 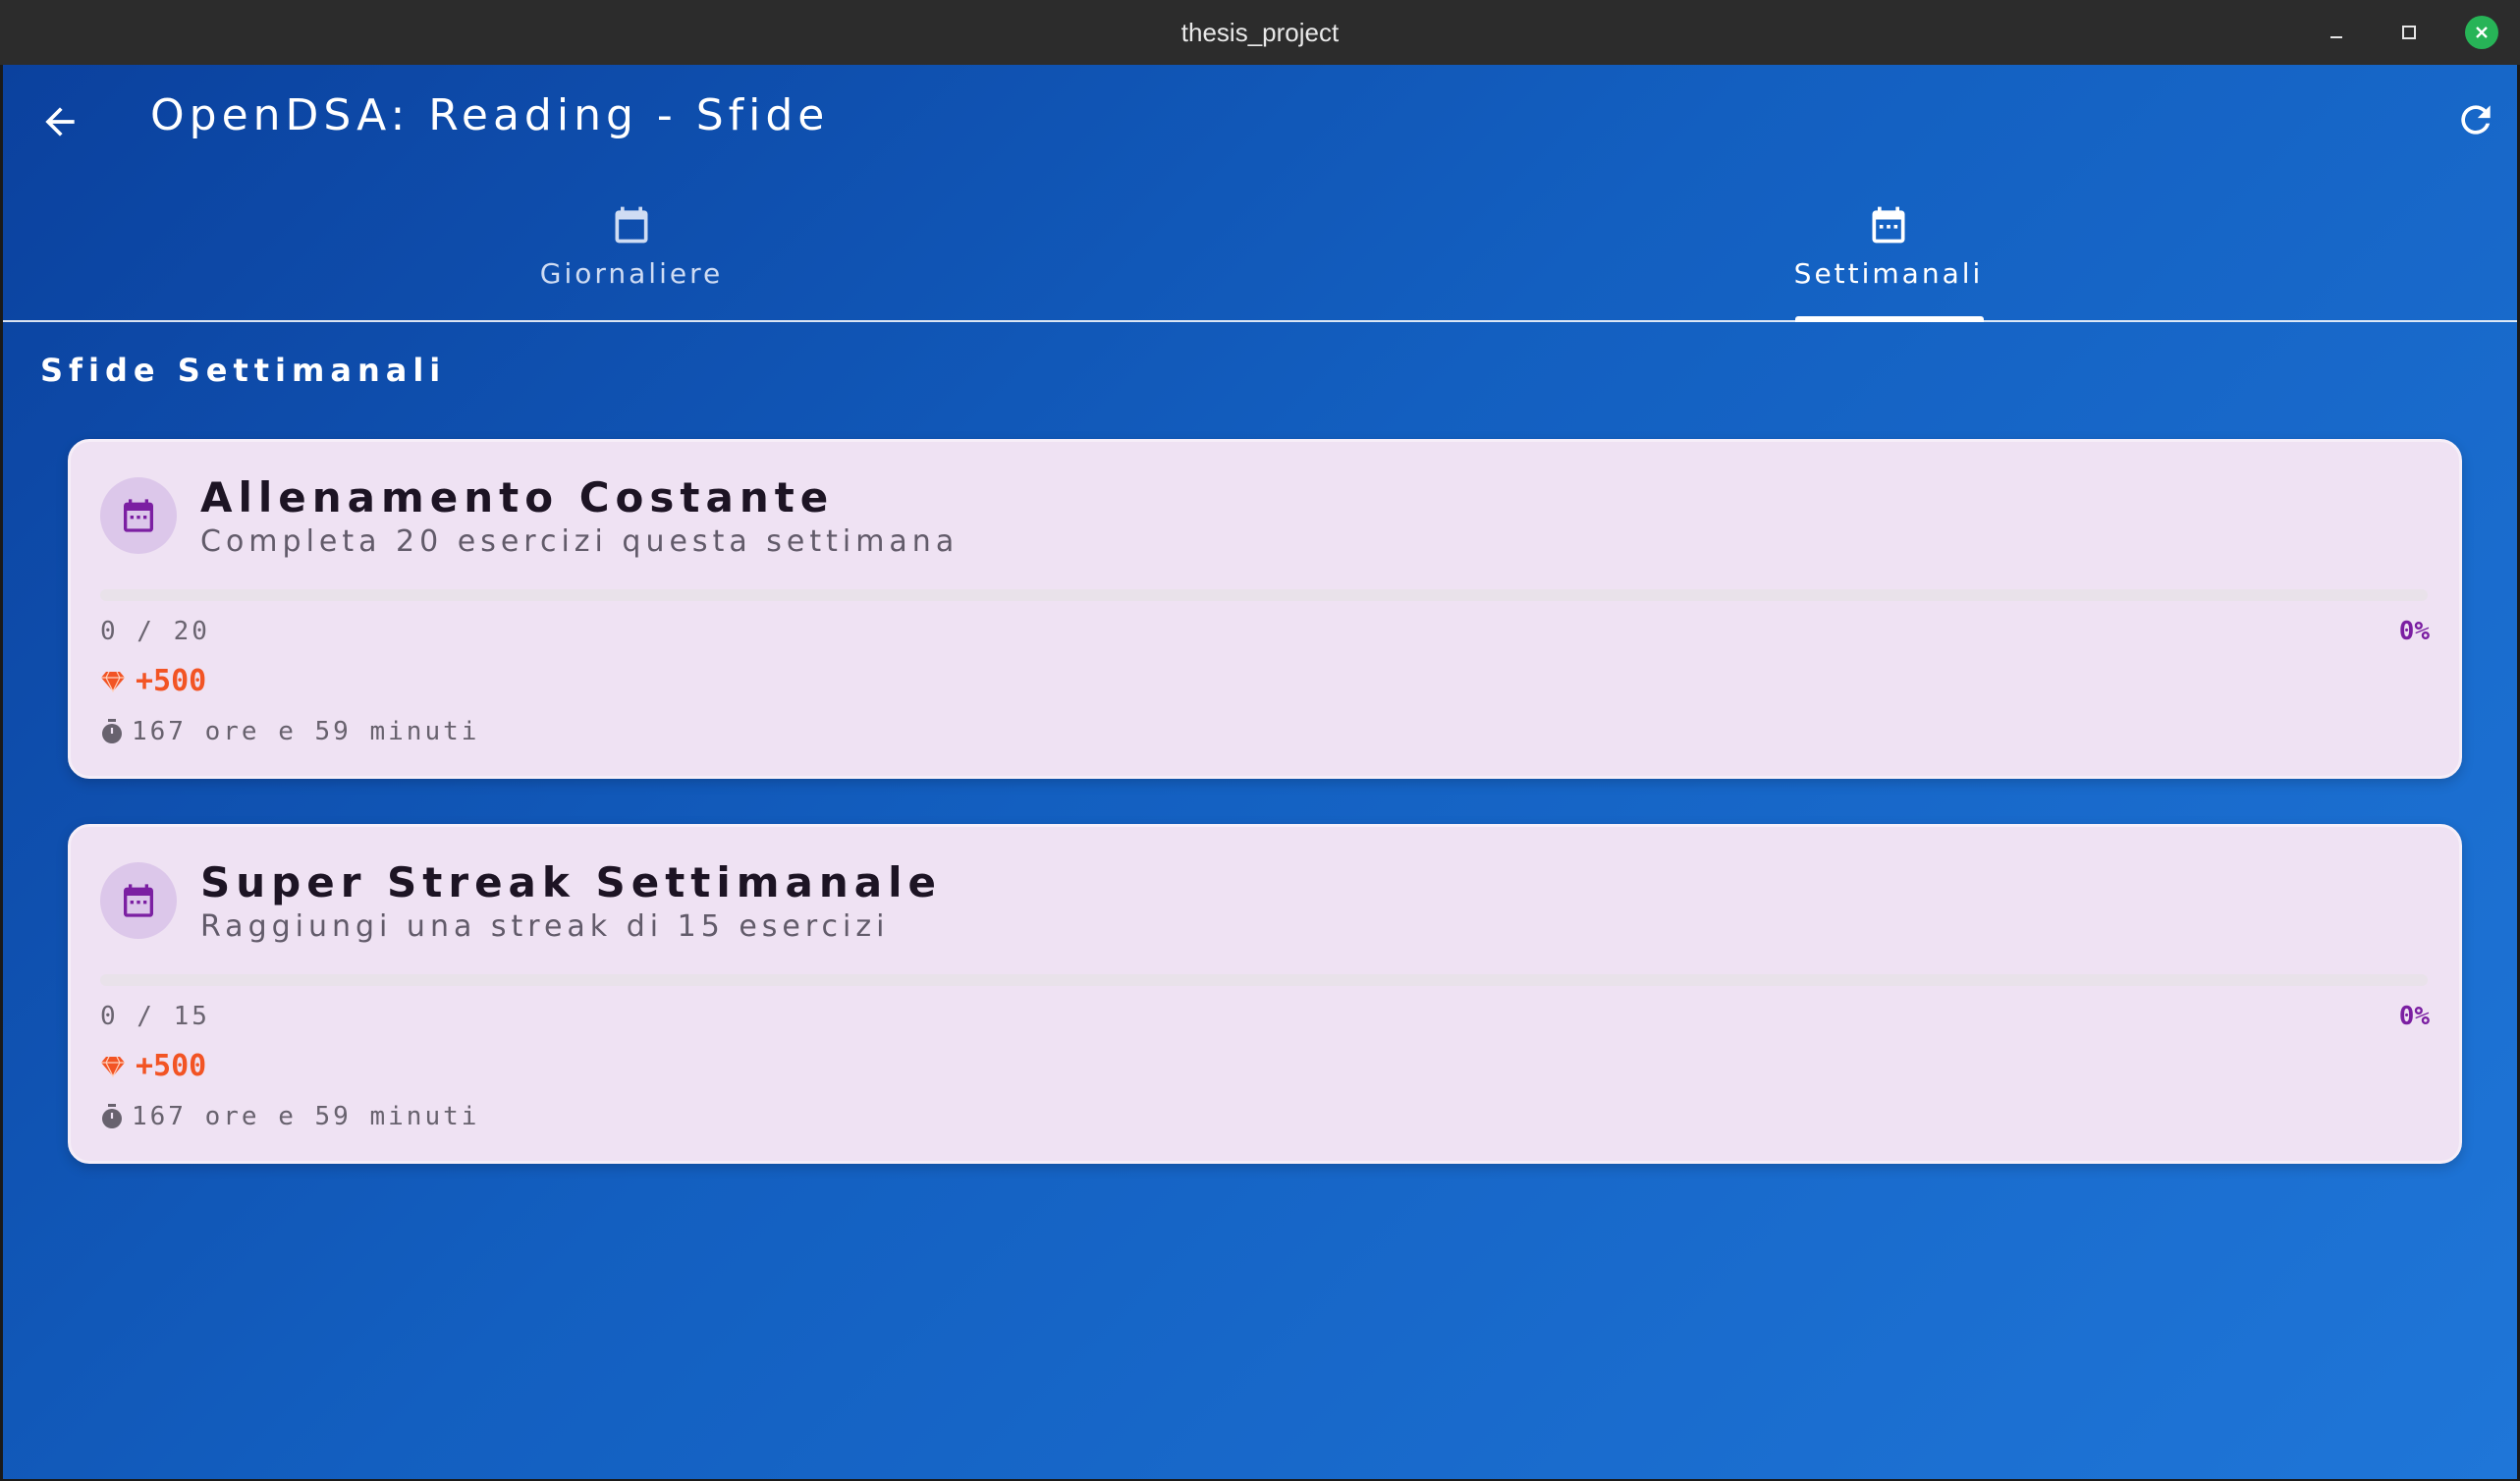 I want to click on challenge-description: Raggiungi una streak di 15 esercizi, so click(x=545, y=926).